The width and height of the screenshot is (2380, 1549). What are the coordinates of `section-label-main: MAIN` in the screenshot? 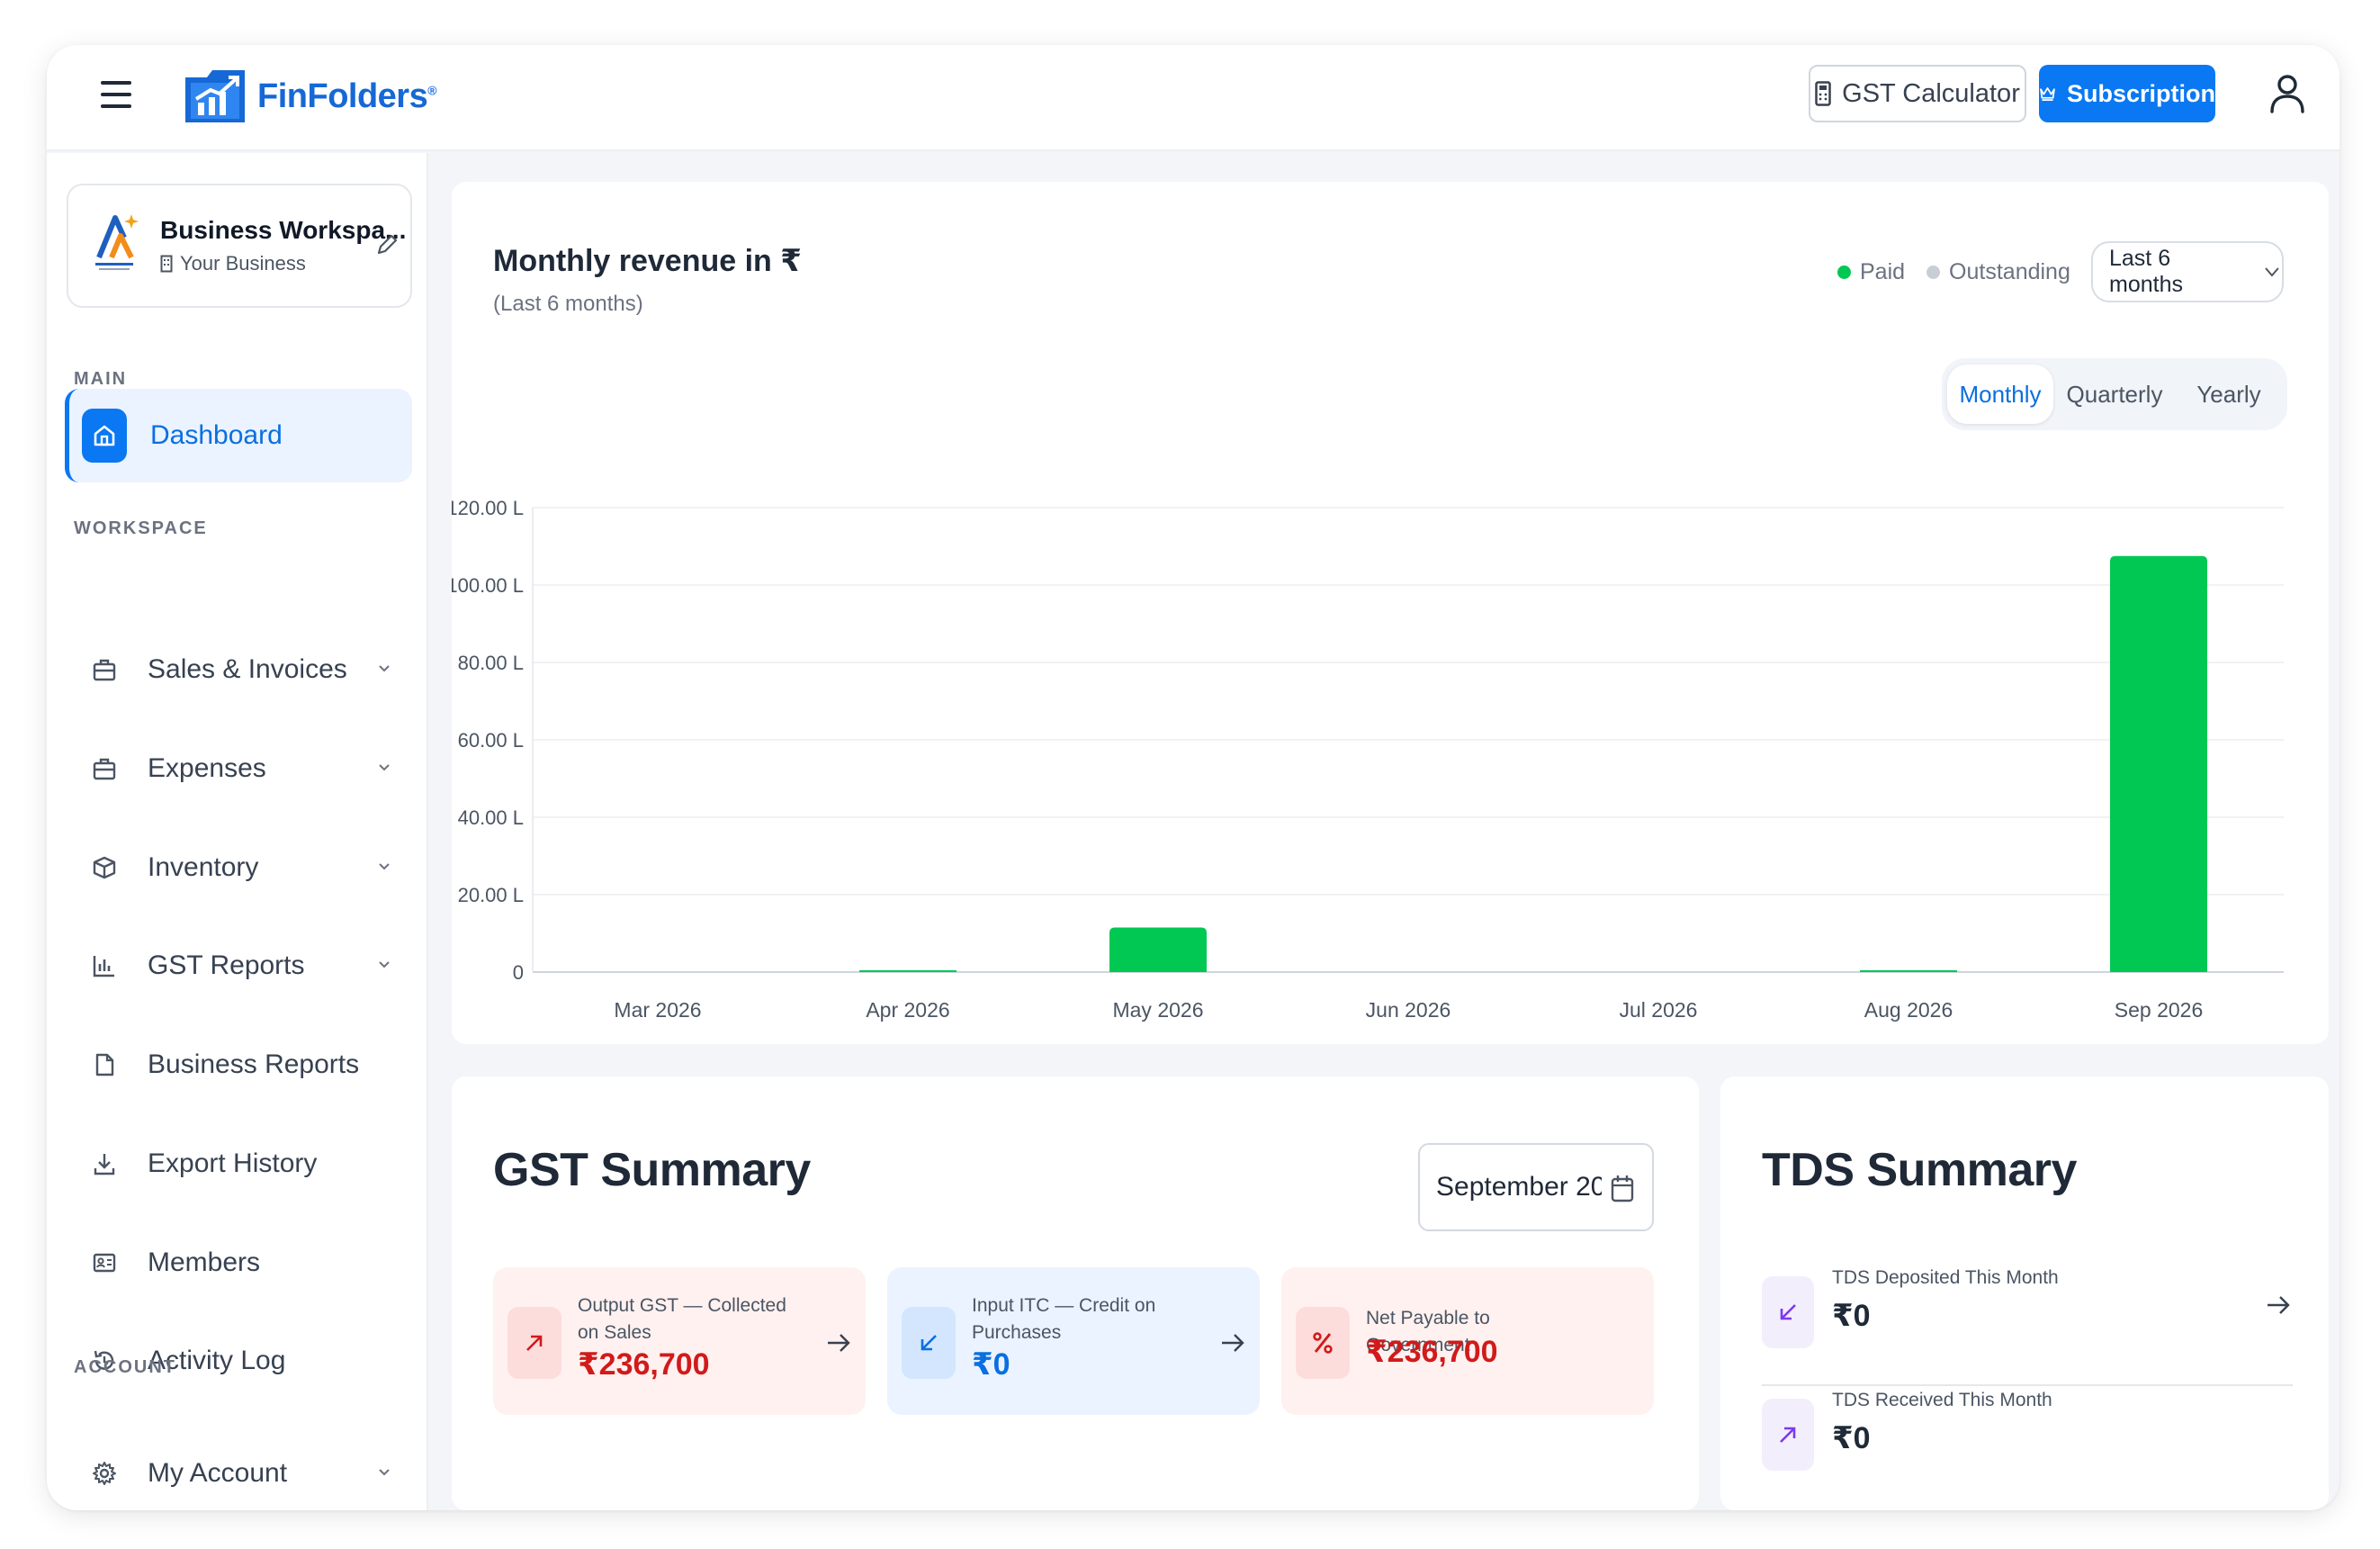 It's located at (101, 379).